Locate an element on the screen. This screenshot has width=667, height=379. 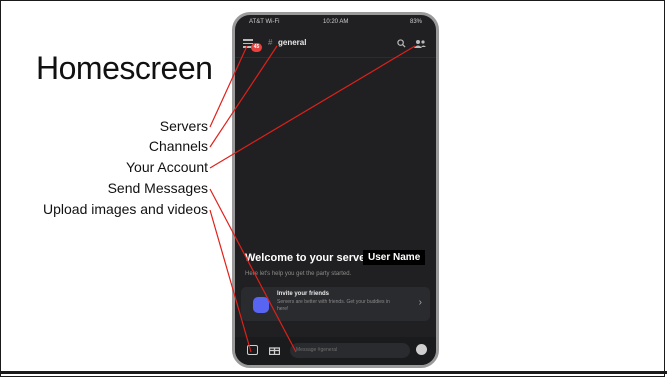
arrow-servers is located at coordinates (228, 86).